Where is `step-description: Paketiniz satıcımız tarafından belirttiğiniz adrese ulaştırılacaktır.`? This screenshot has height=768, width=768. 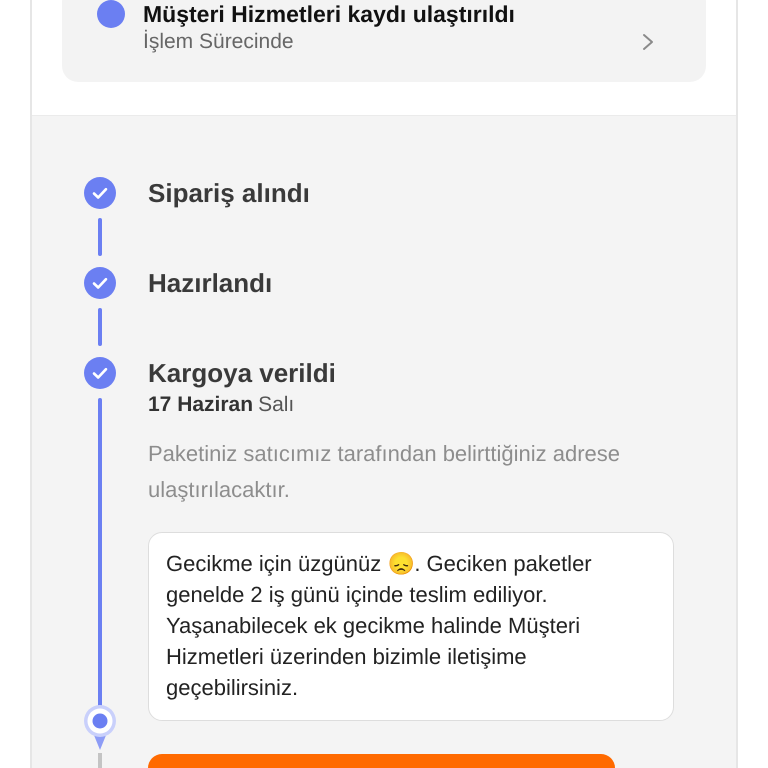
step-description: Paketiniz satıcımız tarafından belirttiğiniz adrese ulaştırılacaktır. is located at coordinates (385, 472).